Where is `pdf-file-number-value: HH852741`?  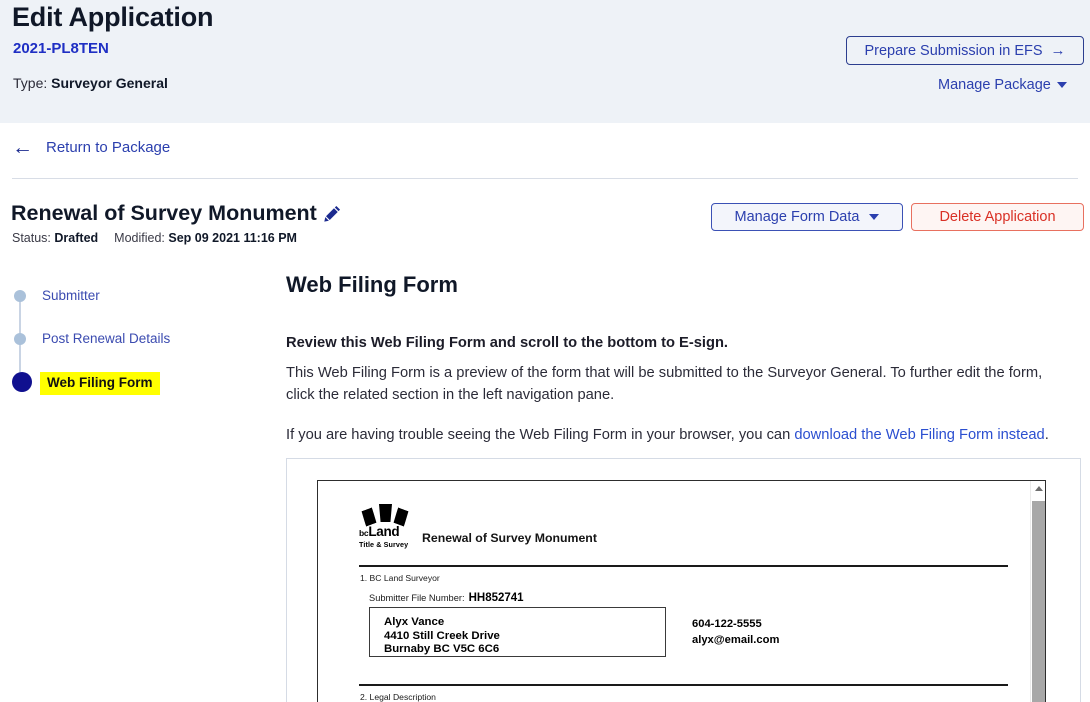
pdf-file-number-value: HH852741 is located at coordinates (496, 598).